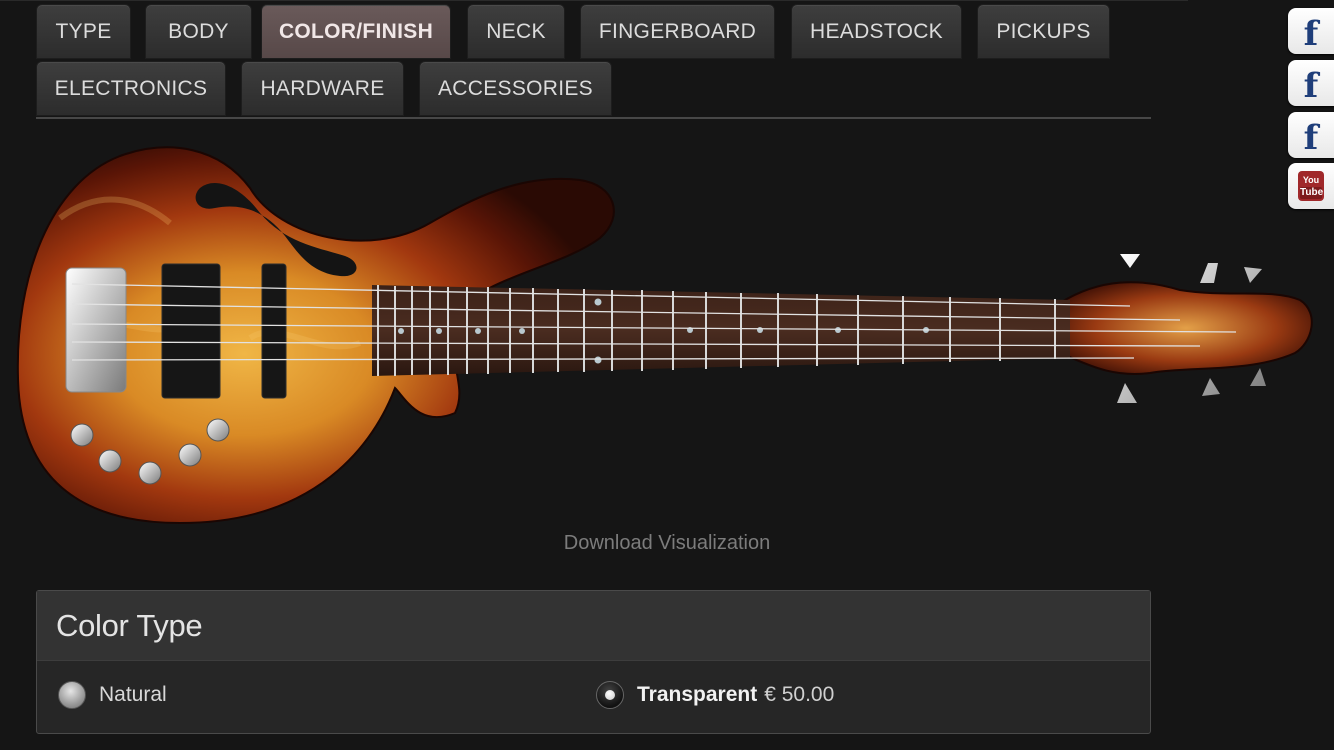 This screenshot has height=750, width=1334. Describe the element at coordinates (322, 88) in the screenshot. I see `tab-hardware: HARDWARE` at that location.